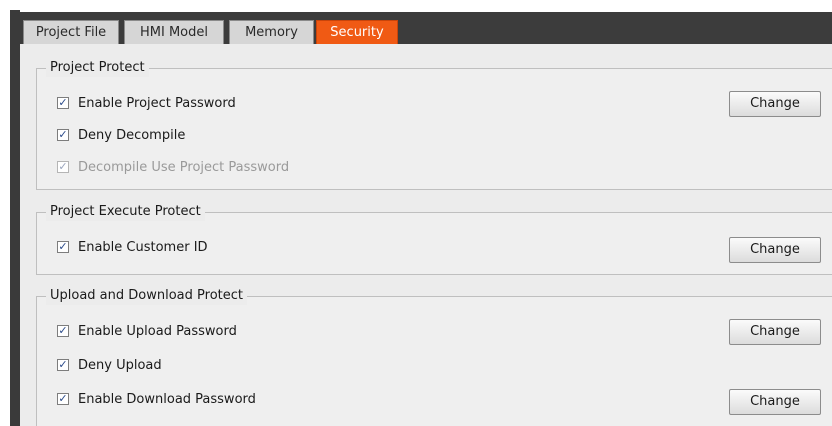 The image size is (832, 426). I want to click on deny-decompile-checkbox: ✓ Deny Decompile, so click(121, 135).